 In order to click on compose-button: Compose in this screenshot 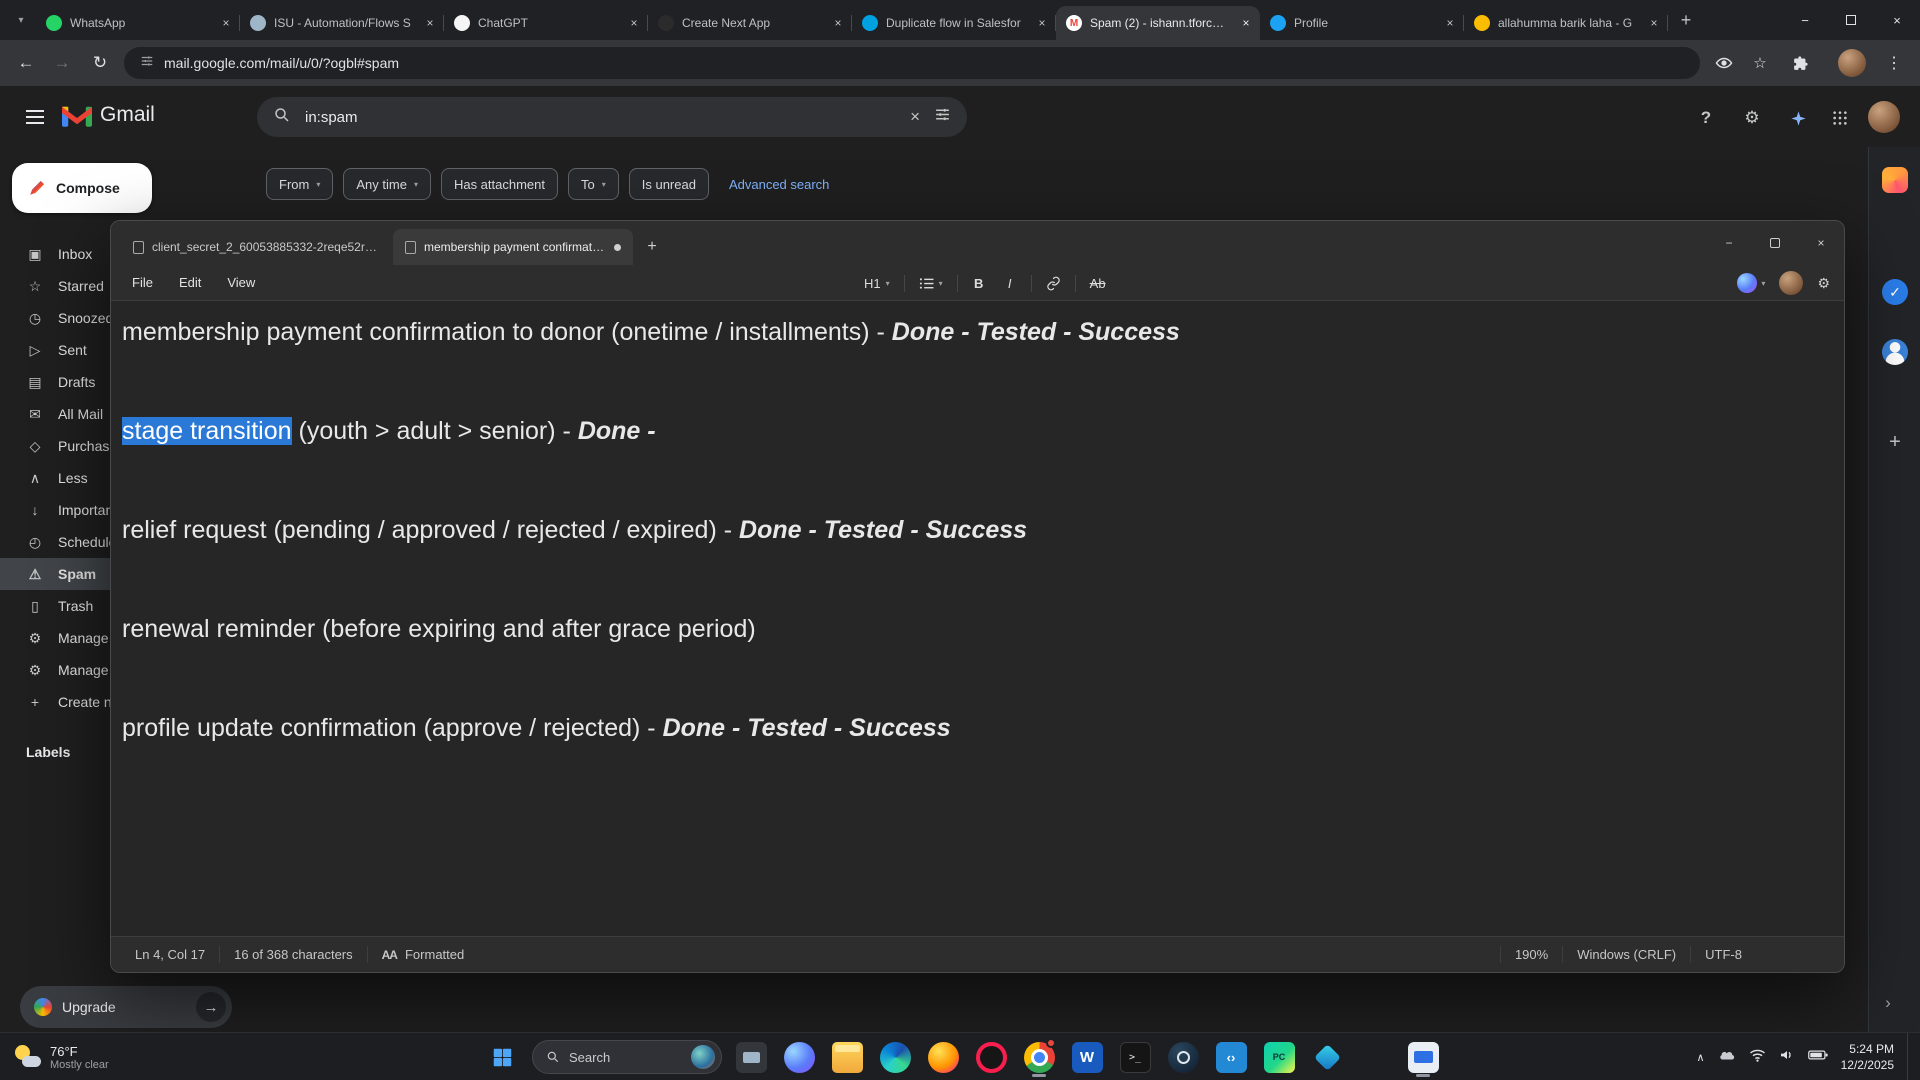, I will do `click(82, 188)`.